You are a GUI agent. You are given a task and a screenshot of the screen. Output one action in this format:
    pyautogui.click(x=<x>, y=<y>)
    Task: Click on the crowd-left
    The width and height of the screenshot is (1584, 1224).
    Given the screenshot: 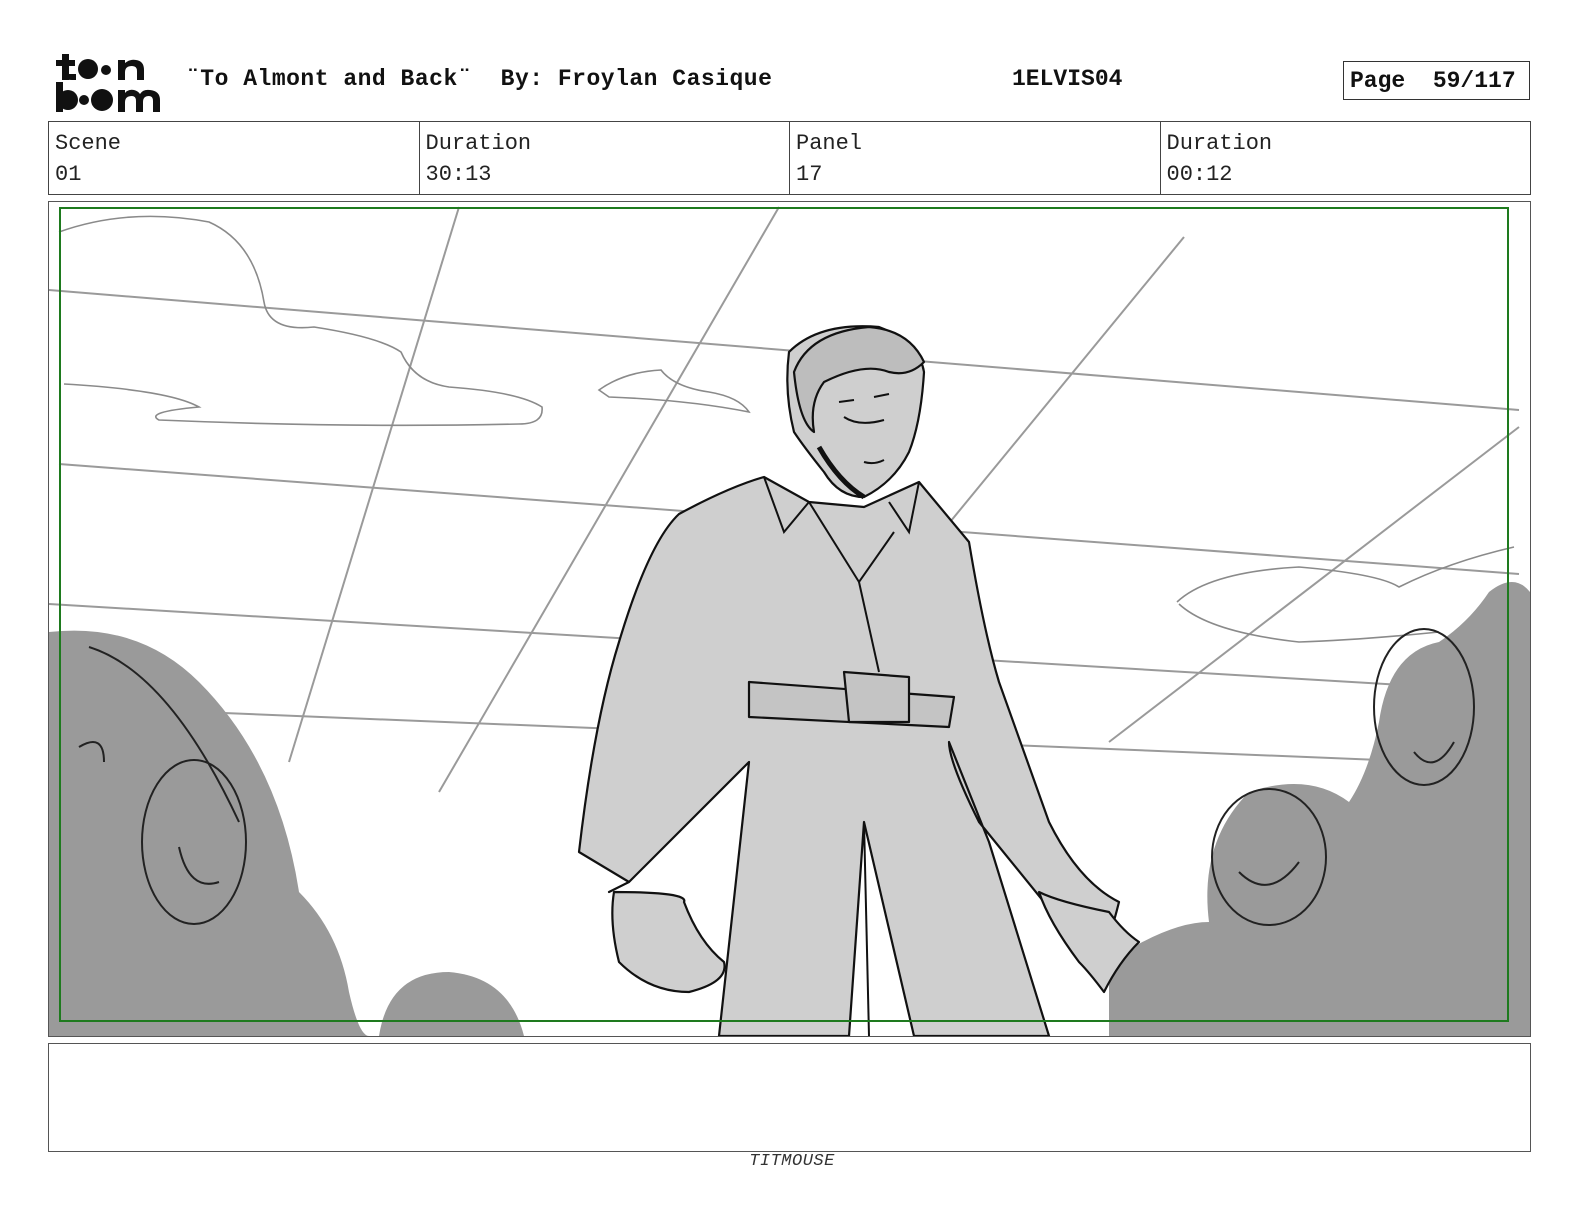 What is the action you would take?
    pyautogui.click(x=286, y=833)
    